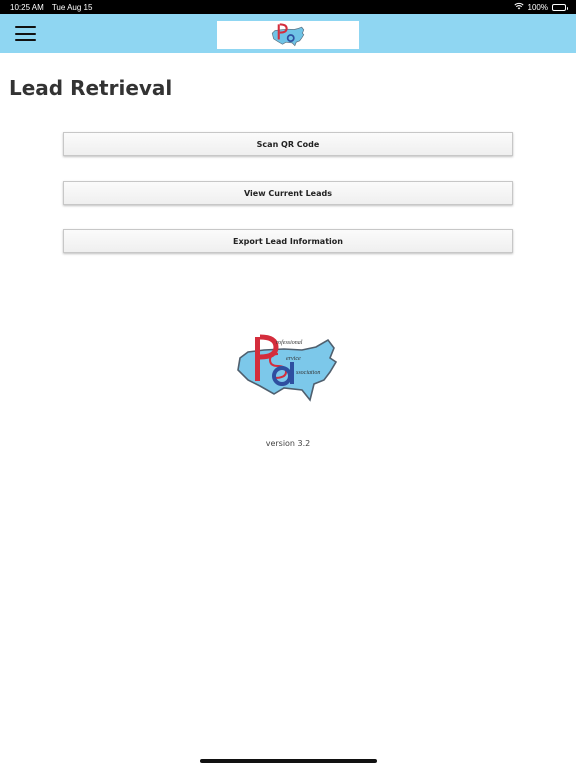 This screenshot has width=576, height=768. What do you see at coordinates (288, 144) in the screenshot?
I see `scan-qr-code-button: Scan QR Code` at bounding box center [288, 144].